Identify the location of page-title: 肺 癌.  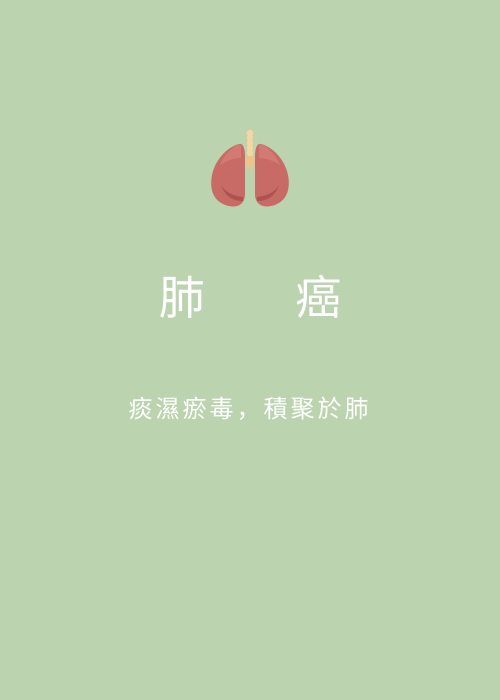
(269, 298).